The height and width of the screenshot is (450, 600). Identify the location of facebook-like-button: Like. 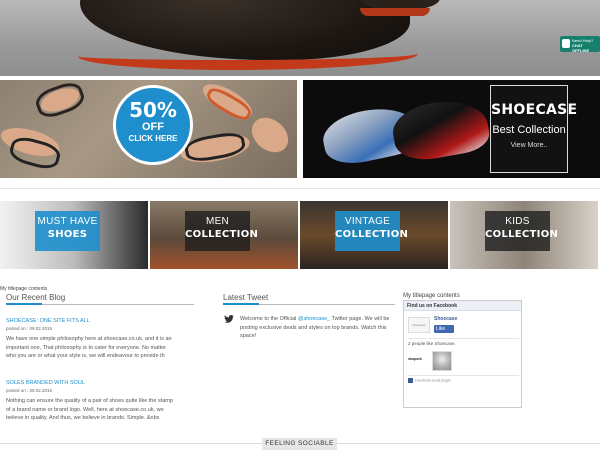
(444, 329).